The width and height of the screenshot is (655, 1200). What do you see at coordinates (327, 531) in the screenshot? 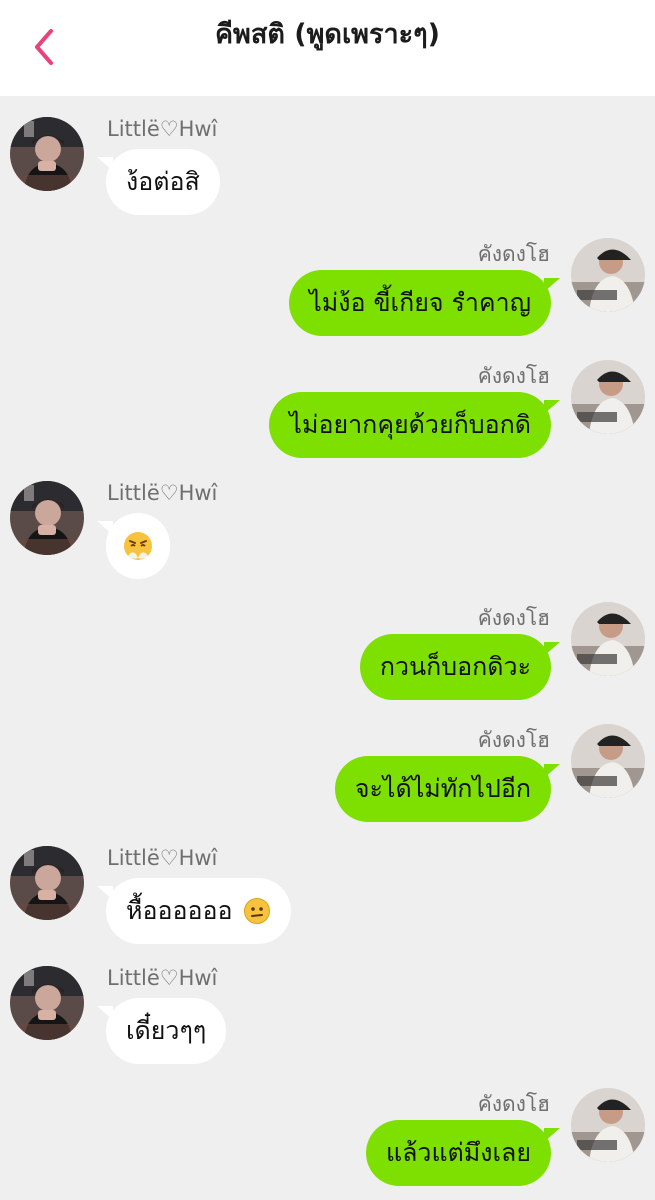
I see `message-row: Littlë♡Hwî` at bounding box center [327, 531].